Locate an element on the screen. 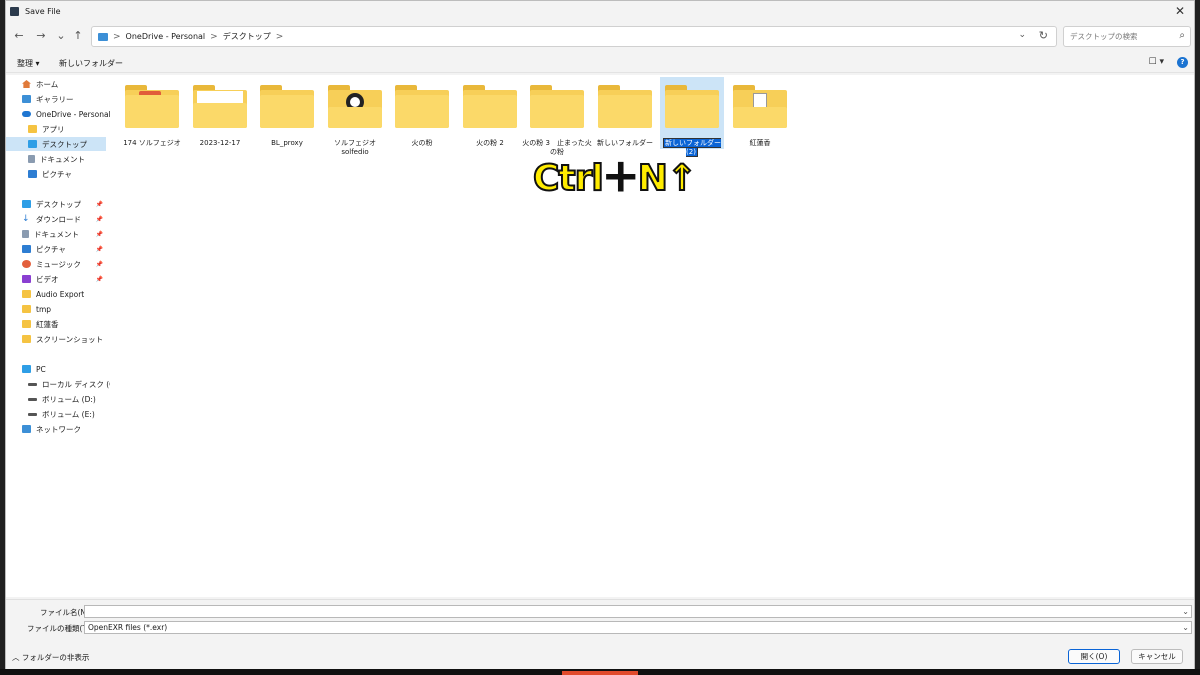 The height and width of the screenshot is (675, 1200). folder-item: 火の粉 2 is located at coordinates (490, 113).